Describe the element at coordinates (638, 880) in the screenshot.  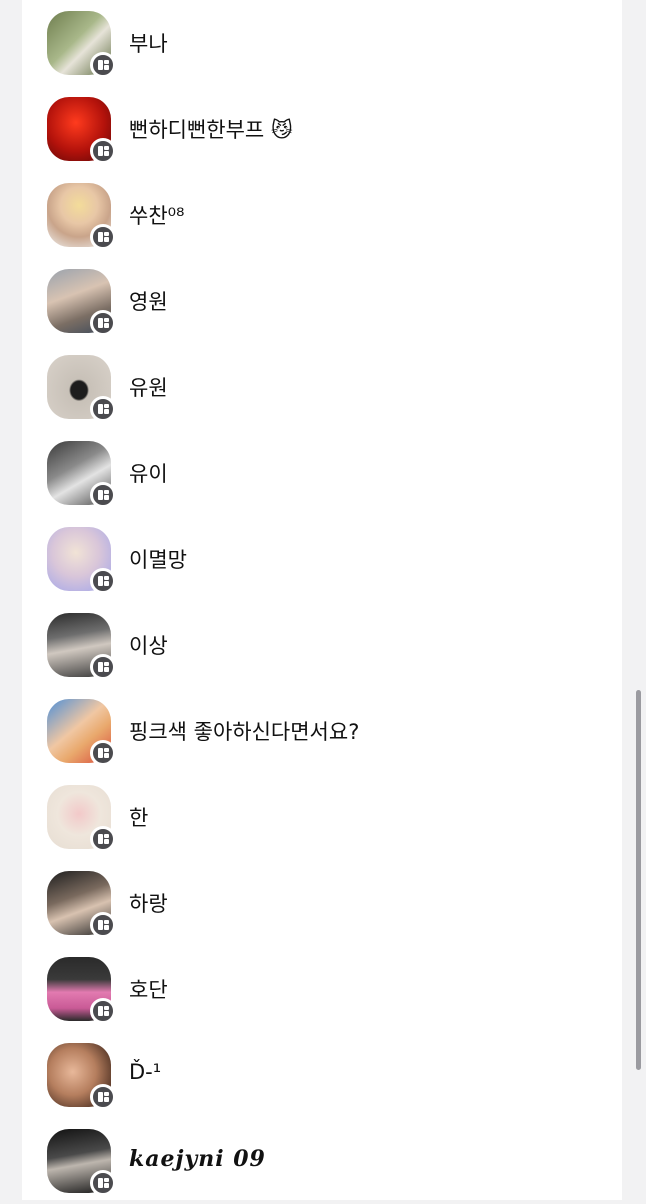
I see `scrollbar` at that location.